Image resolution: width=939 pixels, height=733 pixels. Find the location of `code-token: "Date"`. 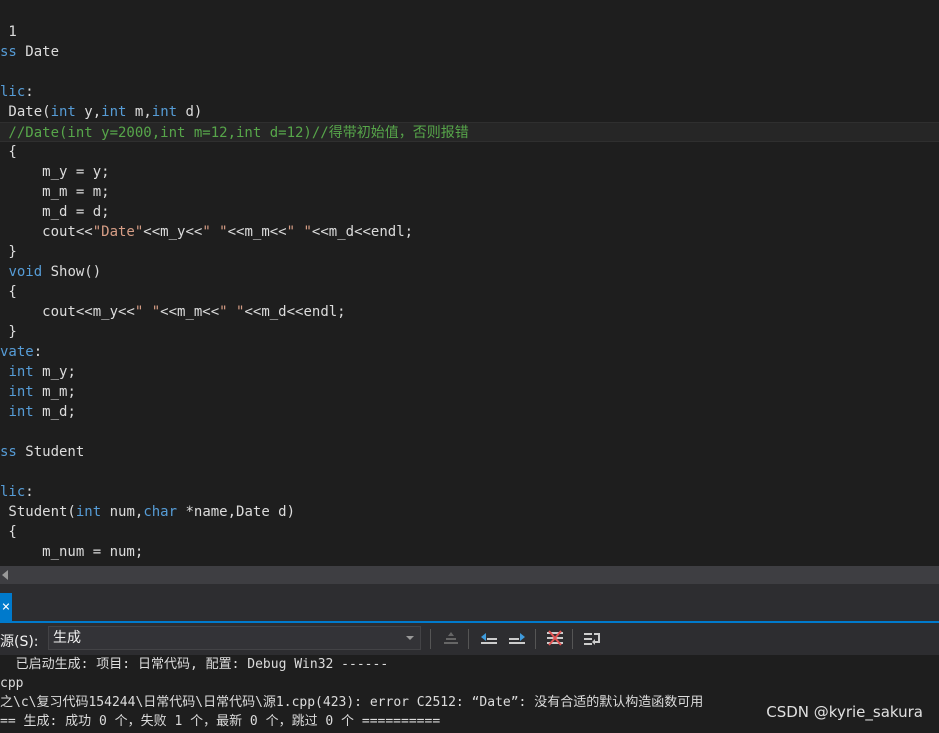

code-token: "Date" is located at coordinates (118, 232).